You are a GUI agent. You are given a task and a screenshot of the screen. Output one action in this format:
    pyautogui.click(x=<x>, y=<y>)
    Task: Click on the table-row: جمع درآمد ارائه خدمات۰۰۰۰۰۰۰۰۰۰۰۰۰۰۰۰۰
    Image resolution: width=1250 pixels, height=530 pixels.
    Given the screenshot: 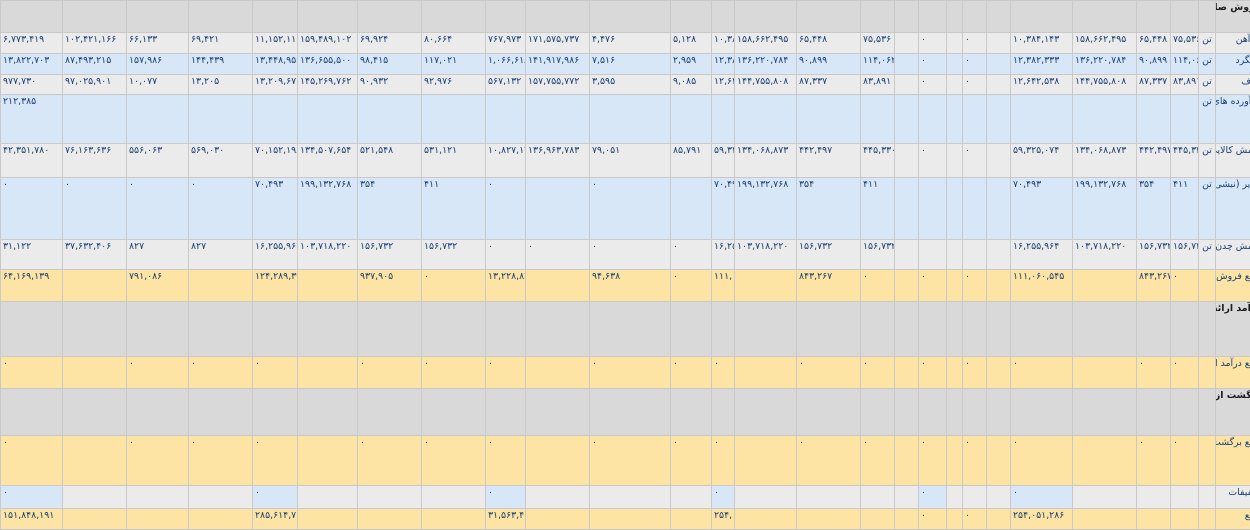 What is the action you would take?
    pyautogui.click(x=625, y=372)
    